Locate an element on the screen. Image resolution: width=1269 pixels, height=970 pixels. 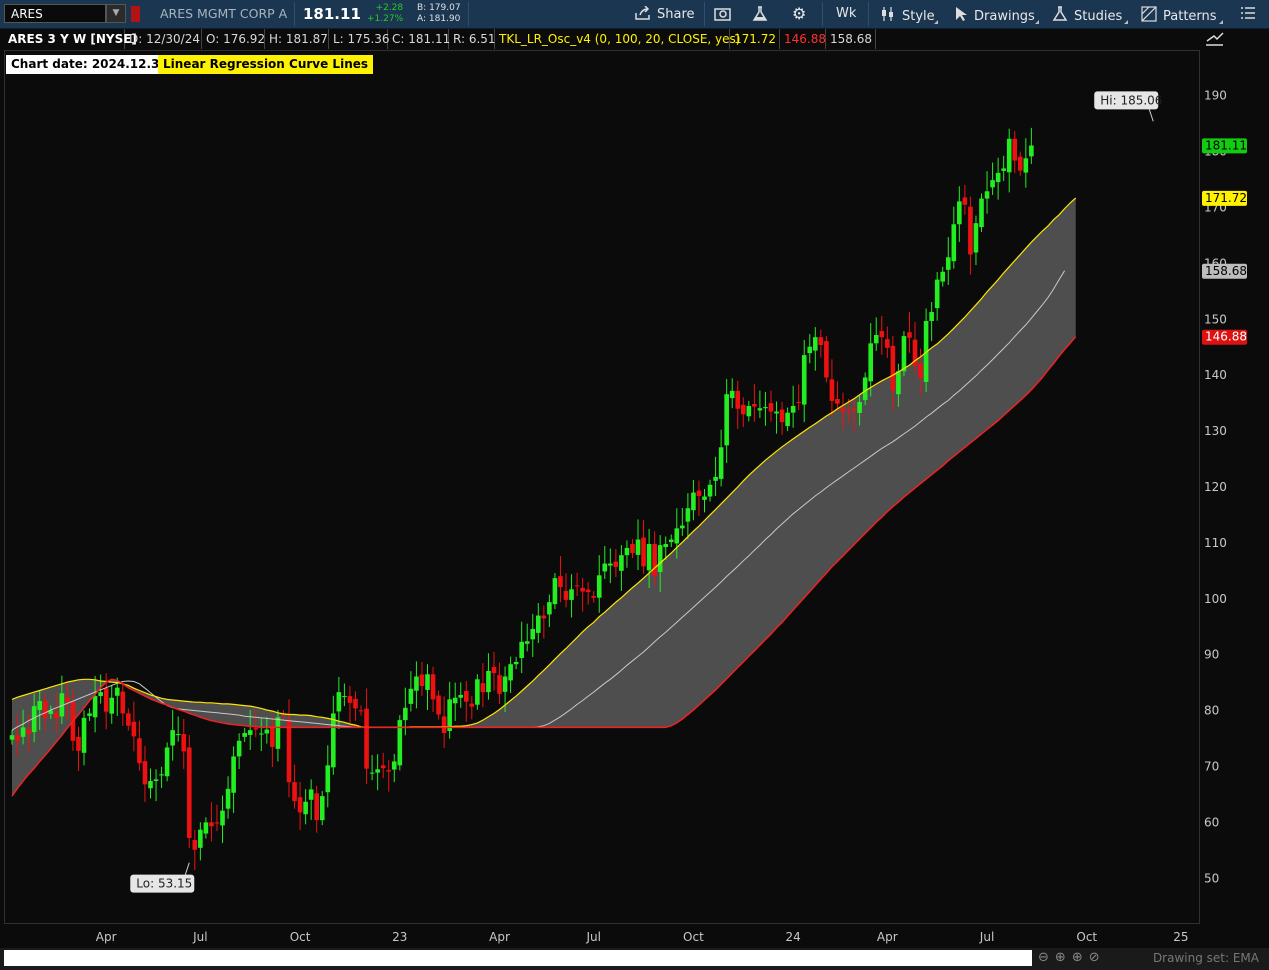
y-tick-label: 190 is located at coordinates (1215, 96).